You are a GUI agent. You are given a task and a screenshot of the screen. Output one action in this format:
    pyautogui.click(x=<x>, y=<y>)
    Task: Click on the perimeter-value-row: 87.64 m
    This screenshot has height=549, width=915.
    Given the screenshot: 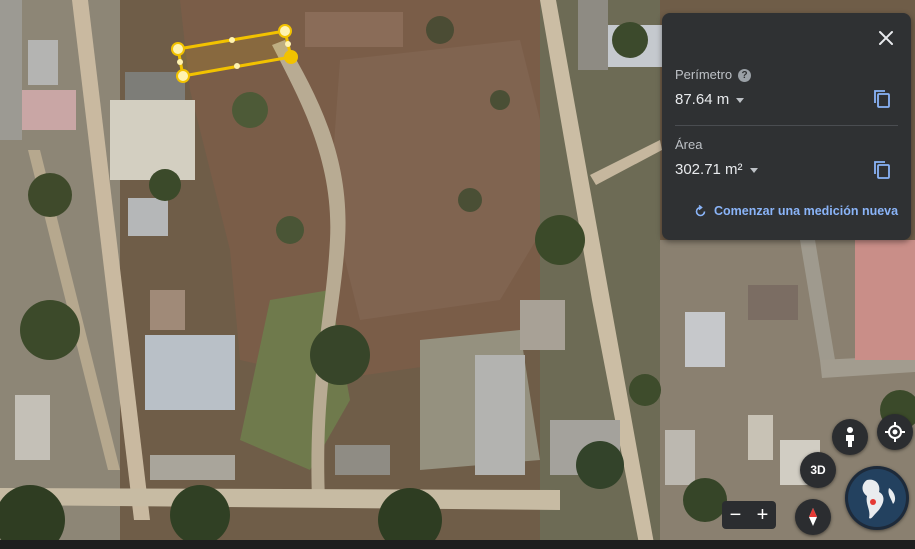 What is the action you would take?
    pyautogui.click(x=710, y=99)
    